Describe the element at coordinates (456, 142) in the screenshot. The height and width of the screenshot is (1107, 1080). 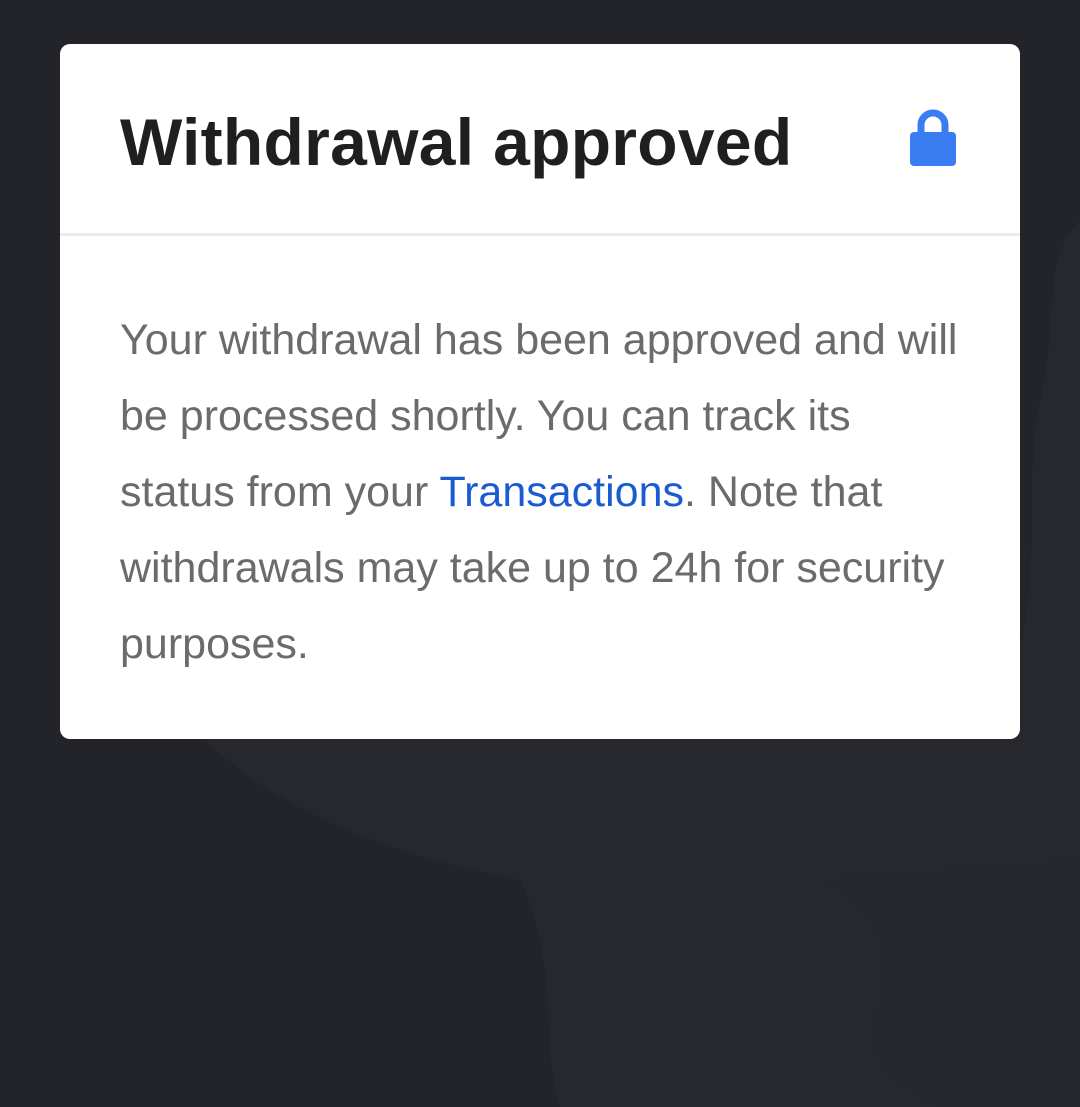
I see `dialog-title: Withdrawal approved` at that location.